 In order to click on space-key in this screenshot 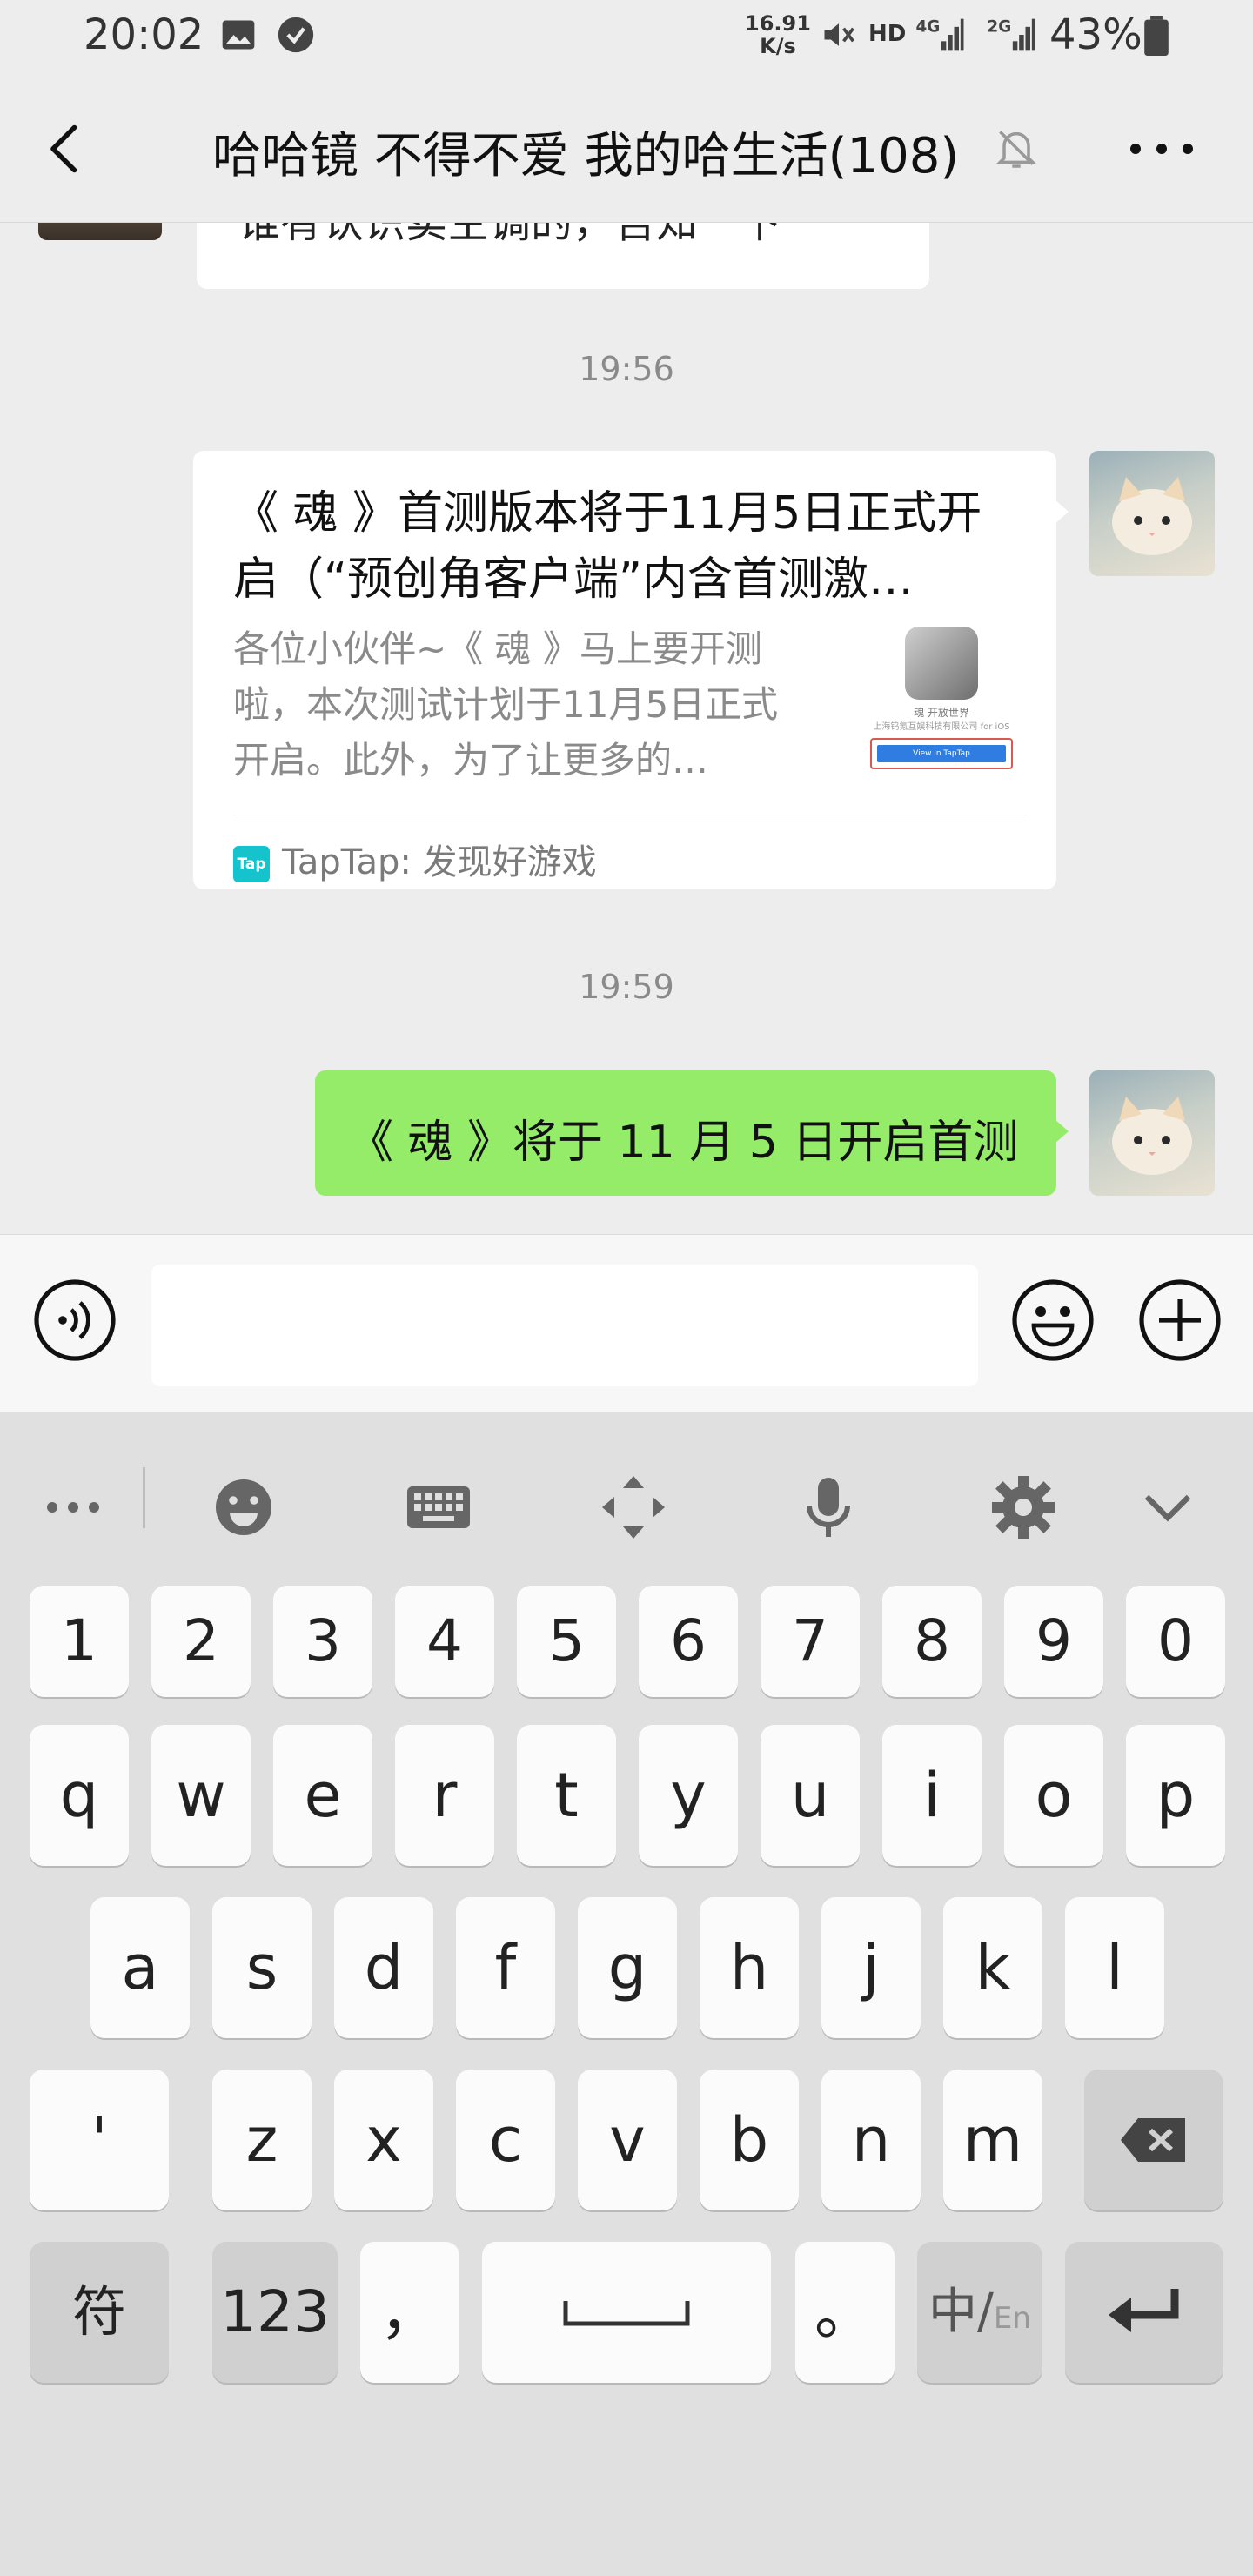, I will do `click(626, 2312)`.